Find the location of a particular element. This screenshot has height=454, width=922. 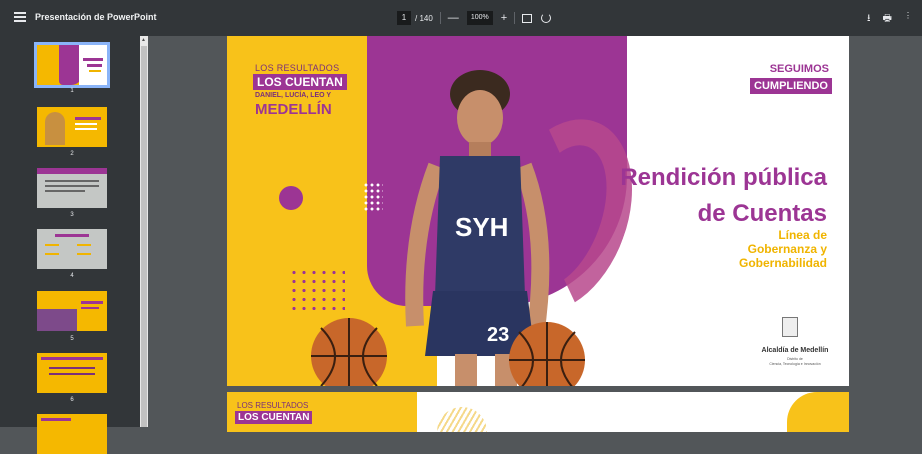

sidebar-scrollbar: ▲ is located at coordinates (144, 231).